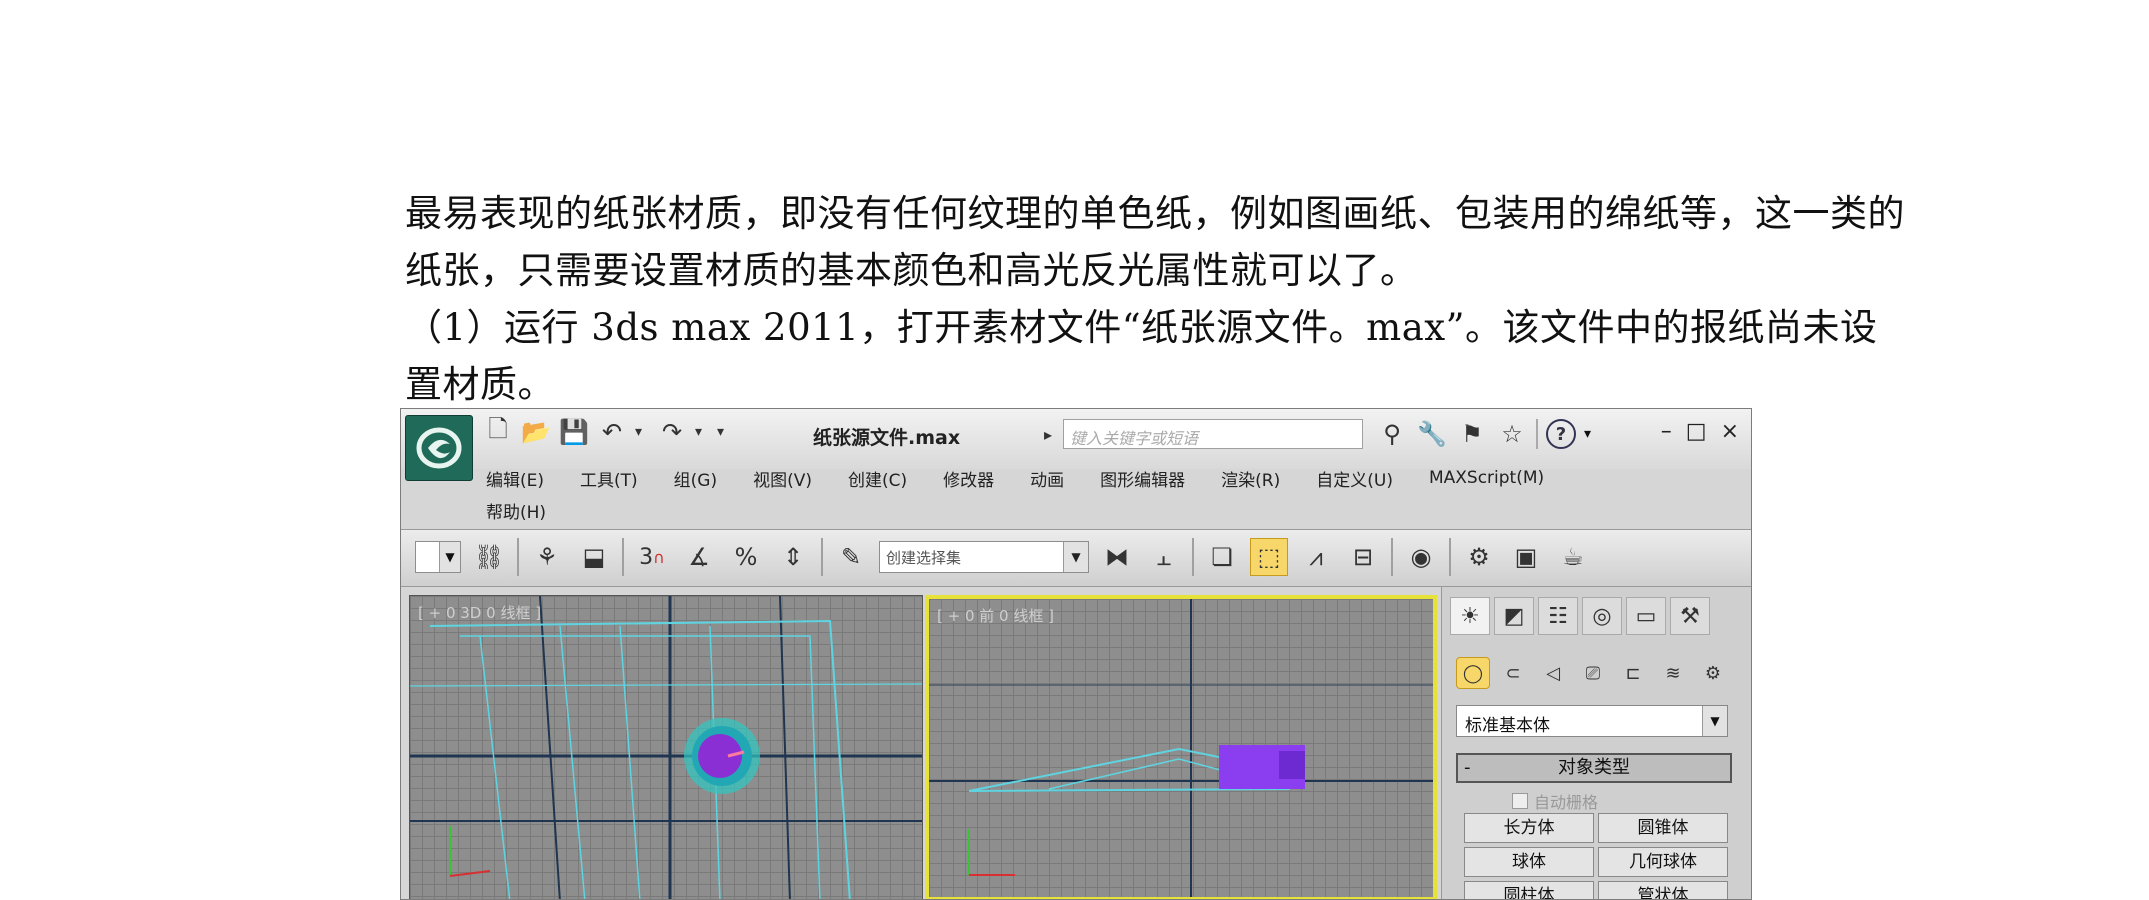 This screenshot has height=900, width=2149. What do you see at coordinates (968, 478) in the screenshot?
I see `menu-modifiers: 修改器` at bounding box center [968, 478].